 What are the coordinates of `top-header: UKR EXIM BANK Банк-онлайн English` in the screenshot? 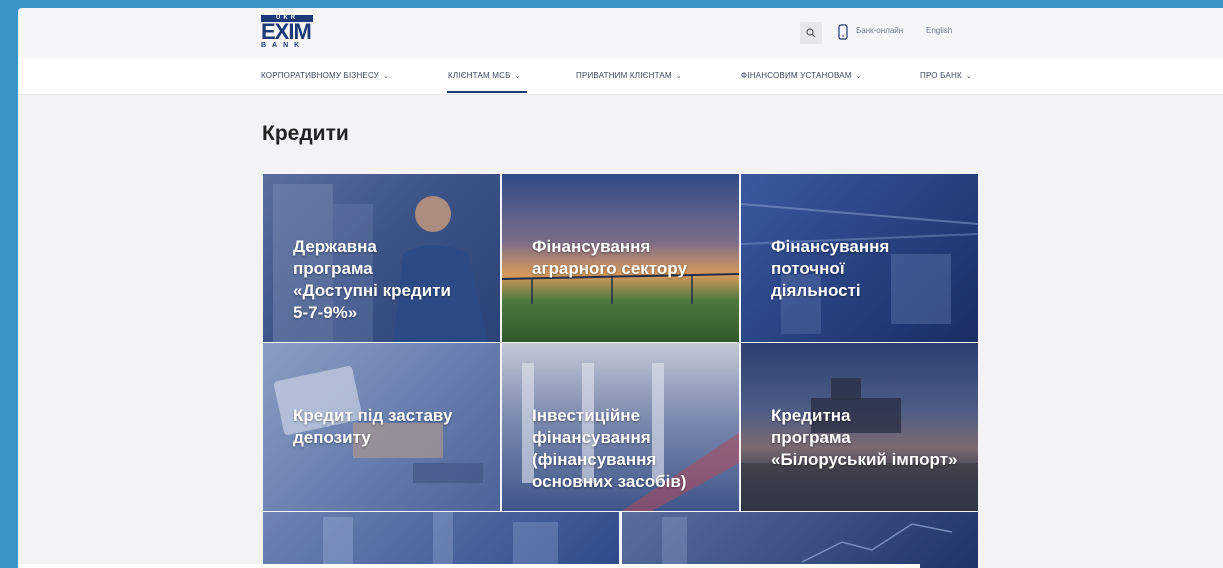 It's located at (620, 33).